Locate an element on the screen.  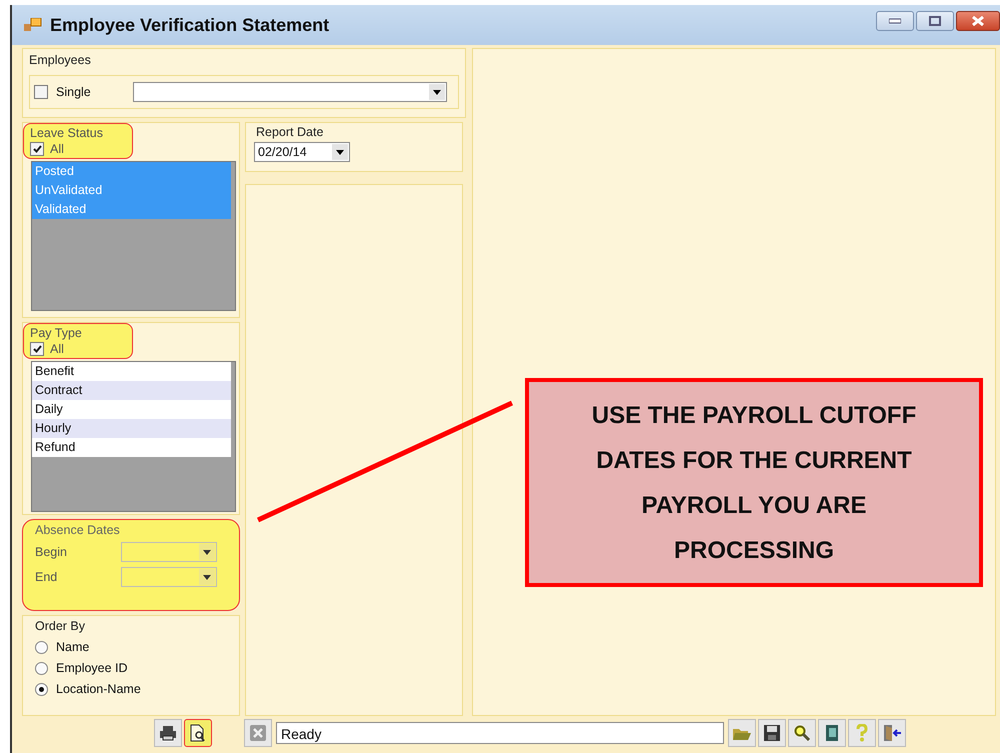
book-button is located at coordinates (832, 733).